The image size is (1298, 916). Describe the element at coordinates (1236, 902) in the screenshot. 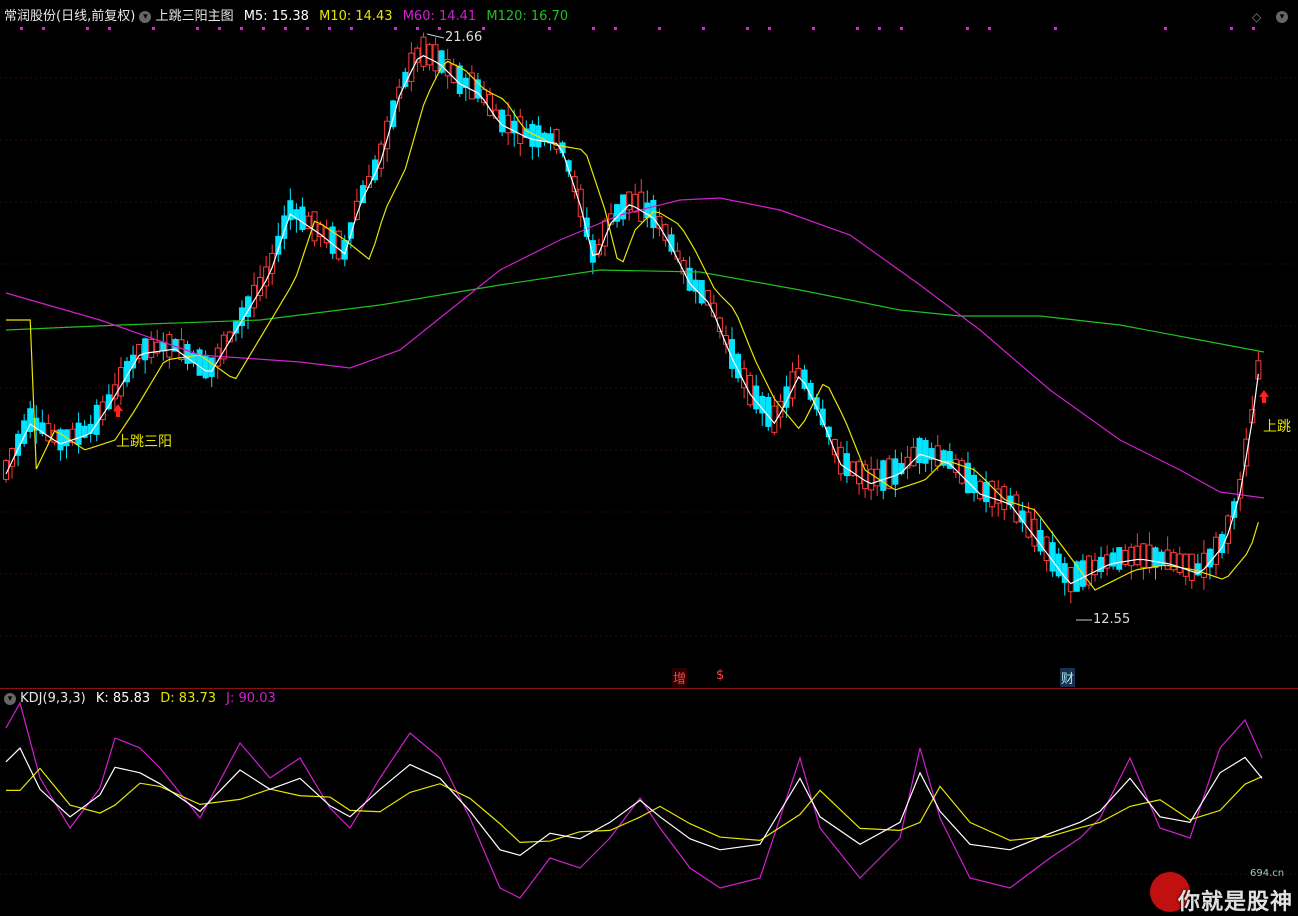

I see `watermark-text: 你就是股神` at that location.